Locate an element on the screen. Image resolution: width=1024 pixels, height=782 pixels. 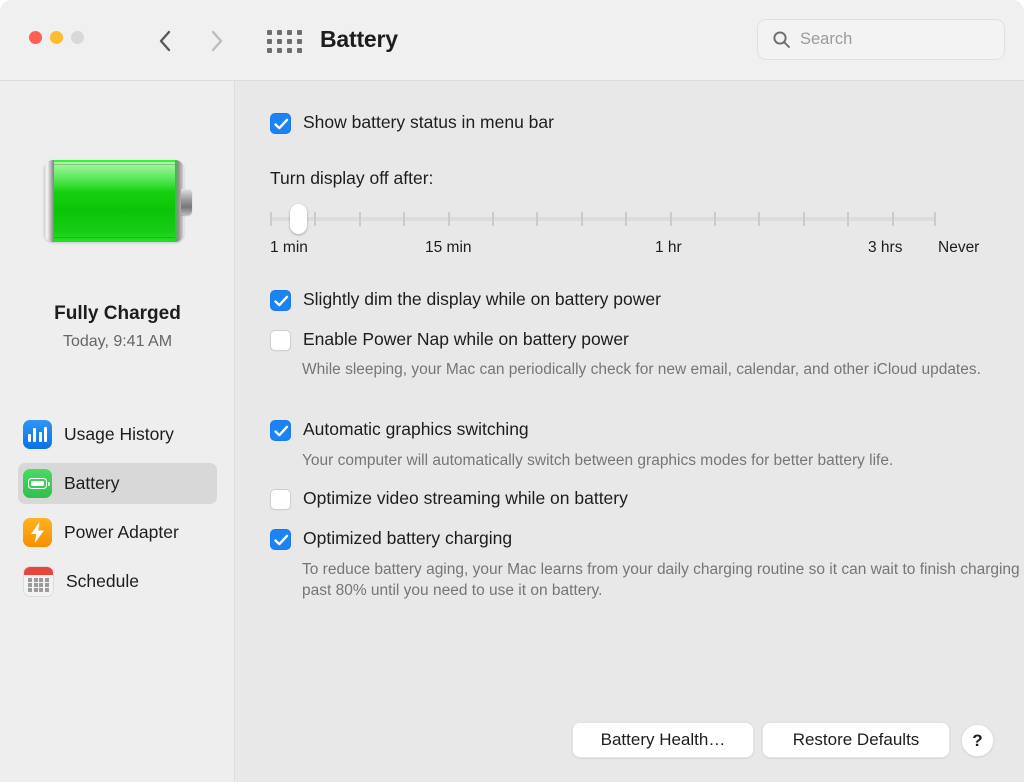
option-power-nap: Enable Power Nap while on battery power is located at coordinates (449, 339).